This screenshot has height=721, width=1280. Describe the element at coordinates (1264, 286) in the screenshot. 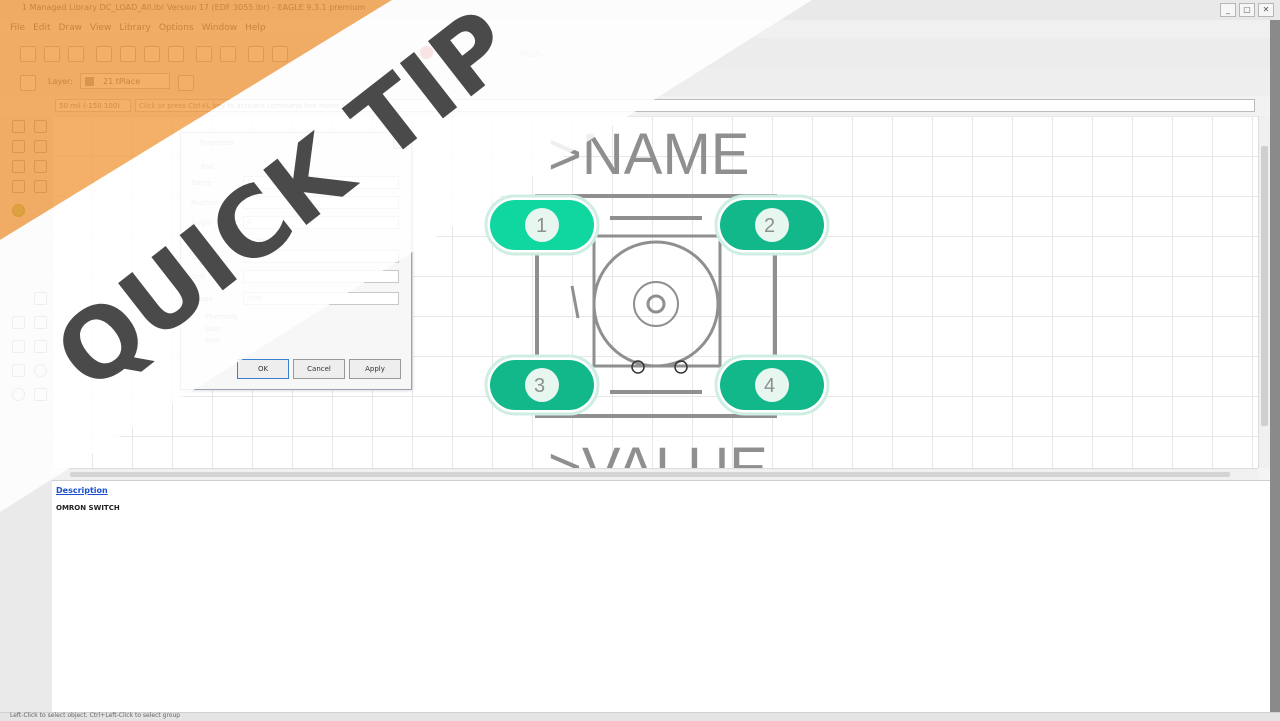

I see `vertical-scroll-thumb` at that location.